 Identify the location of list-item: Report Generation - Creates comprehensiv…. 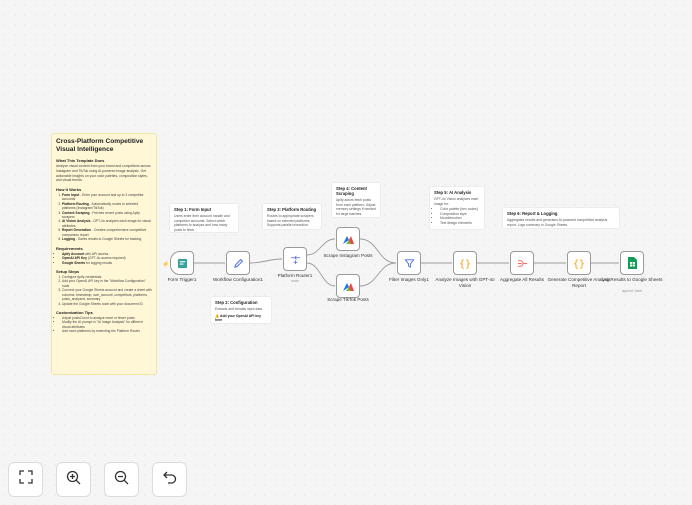
(107, 232).